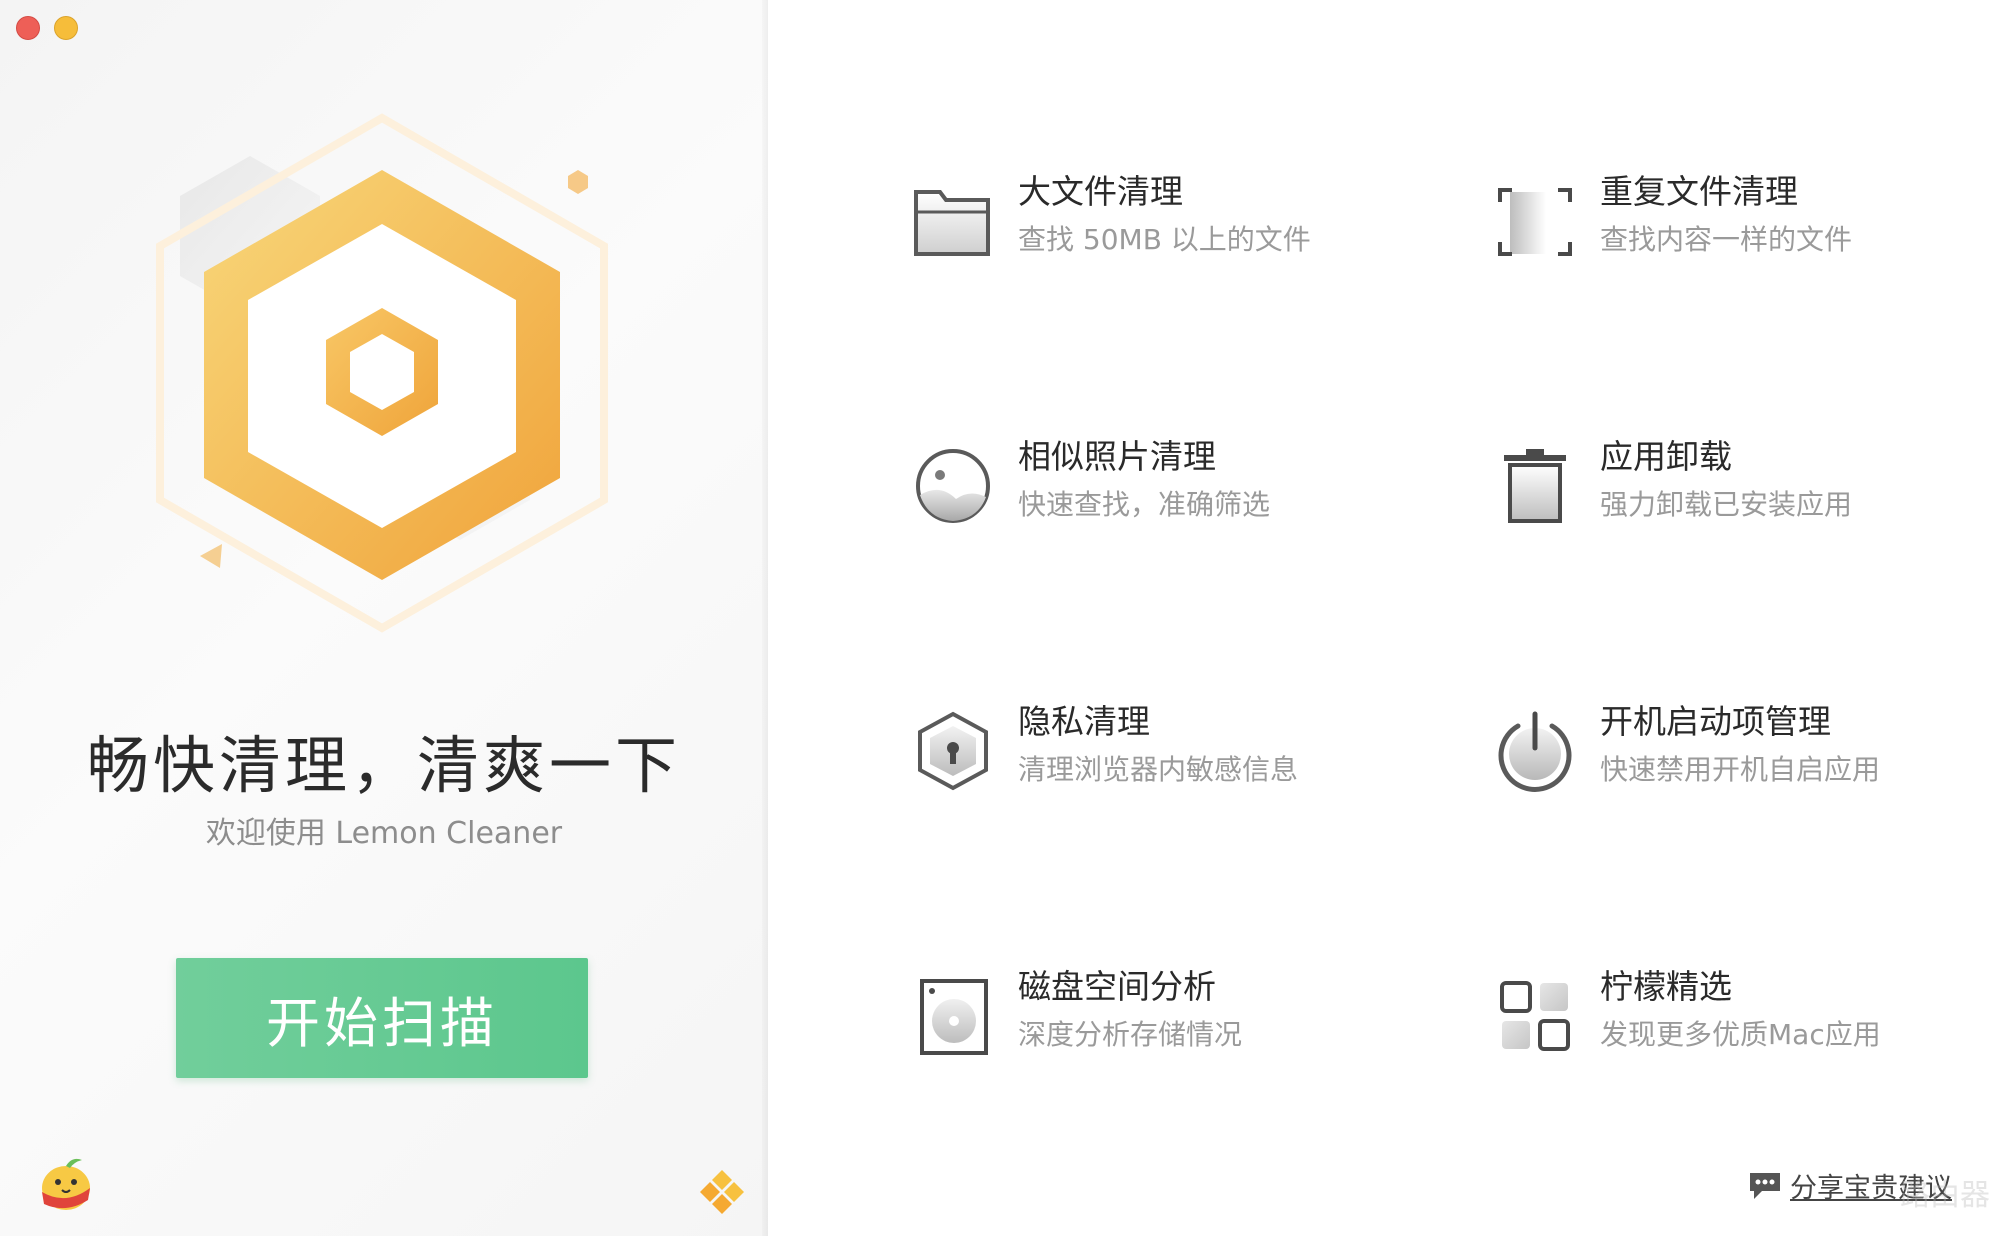  Describe the element at coordinates (1100, 191) in the screenshot. I see `feature-title: 大文件清理` at that location.